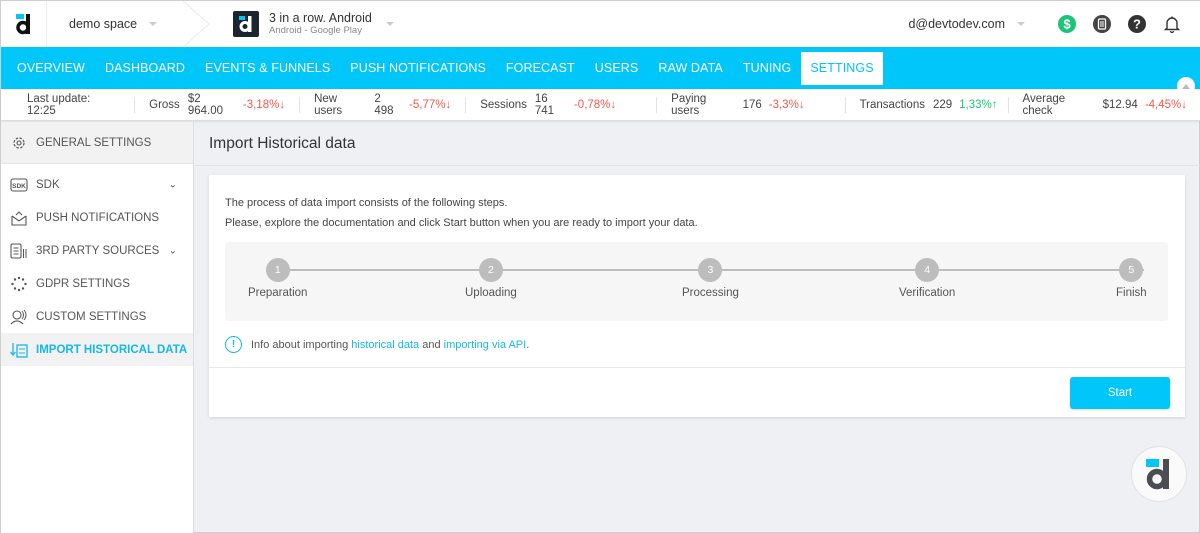 The width and height of the screenshot is (1200, 533). I want to click on sidebar-item-general-settings: GENERAL SETTINGS, so click(97, 143).